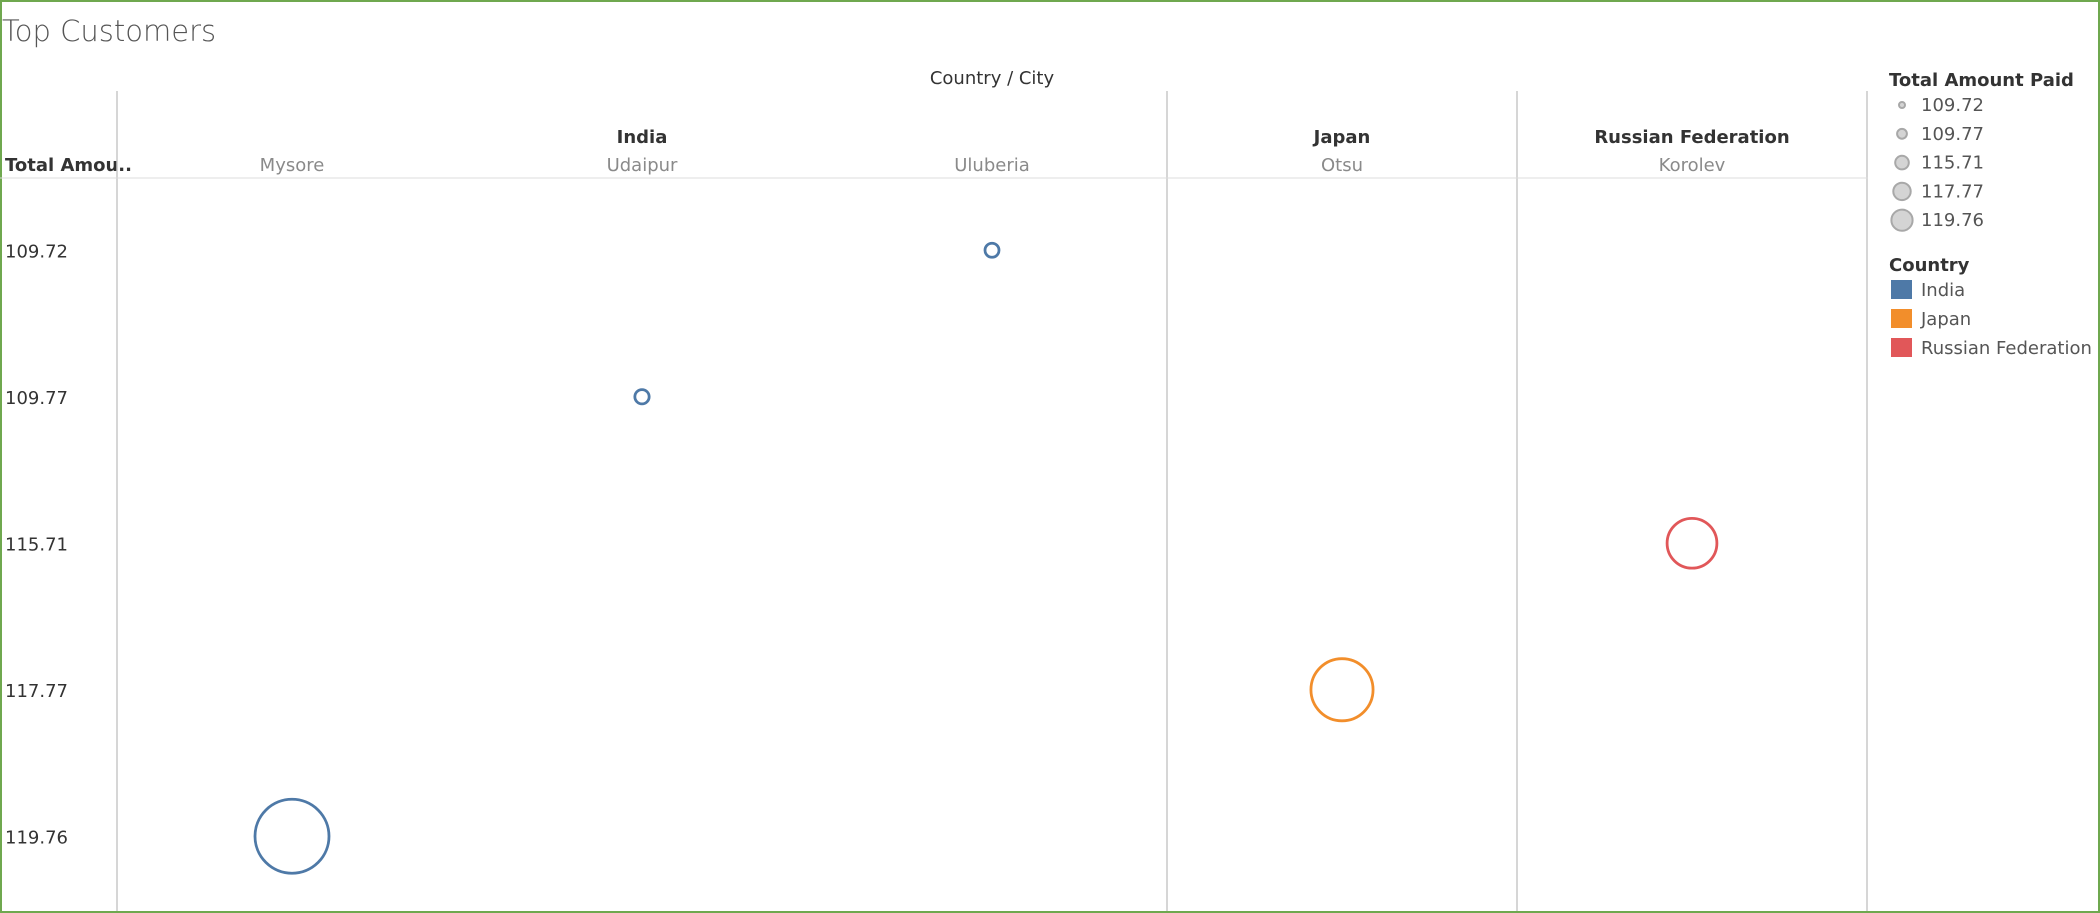 This screenshot has width=2100, height=913. I want to click on chart-title: Top Customers, so click(109, 31).